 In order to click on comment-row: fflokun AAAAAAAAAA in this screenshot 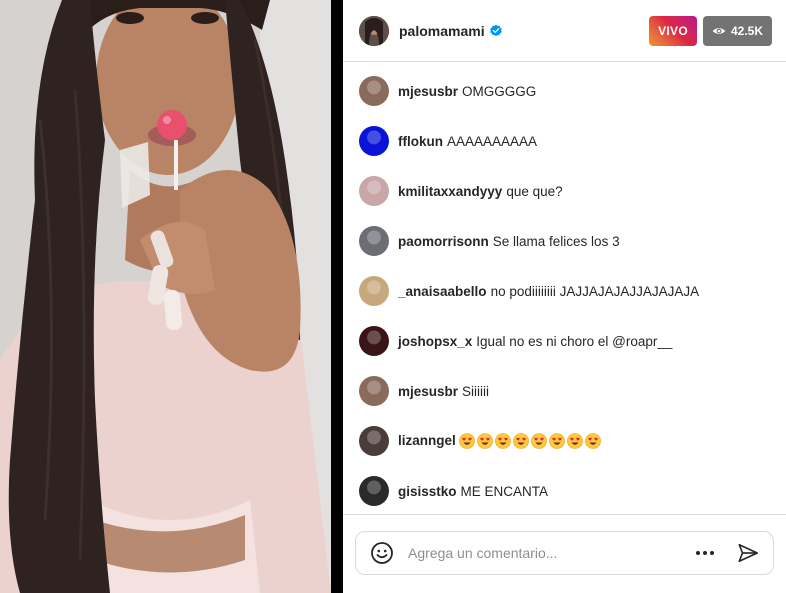, I will do `click(564, 141)`.